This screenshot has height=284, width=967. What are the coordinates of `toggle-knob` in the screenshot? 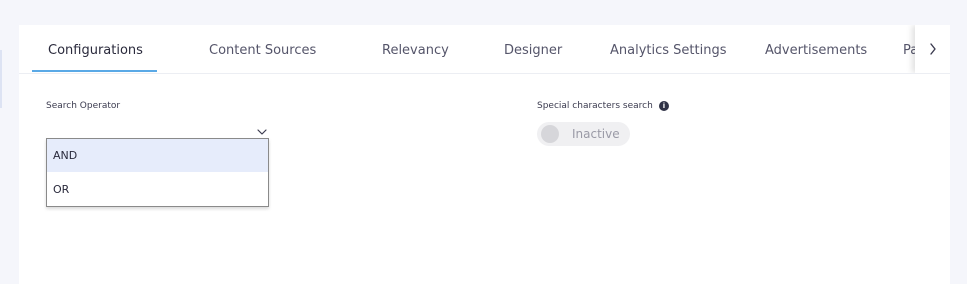 It's located at (550, 134).